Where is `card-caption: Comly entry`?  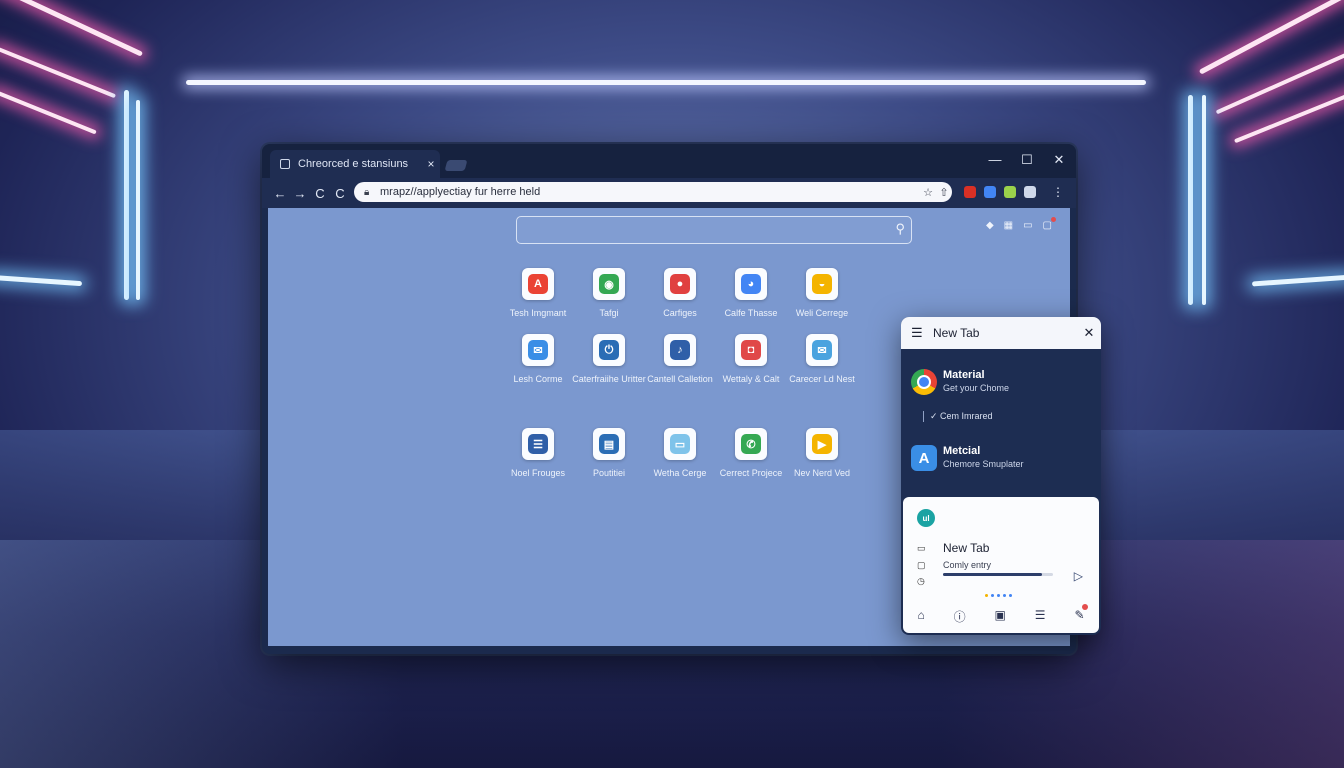
card-caption: Comly entry is located at coordinates (967, 565).